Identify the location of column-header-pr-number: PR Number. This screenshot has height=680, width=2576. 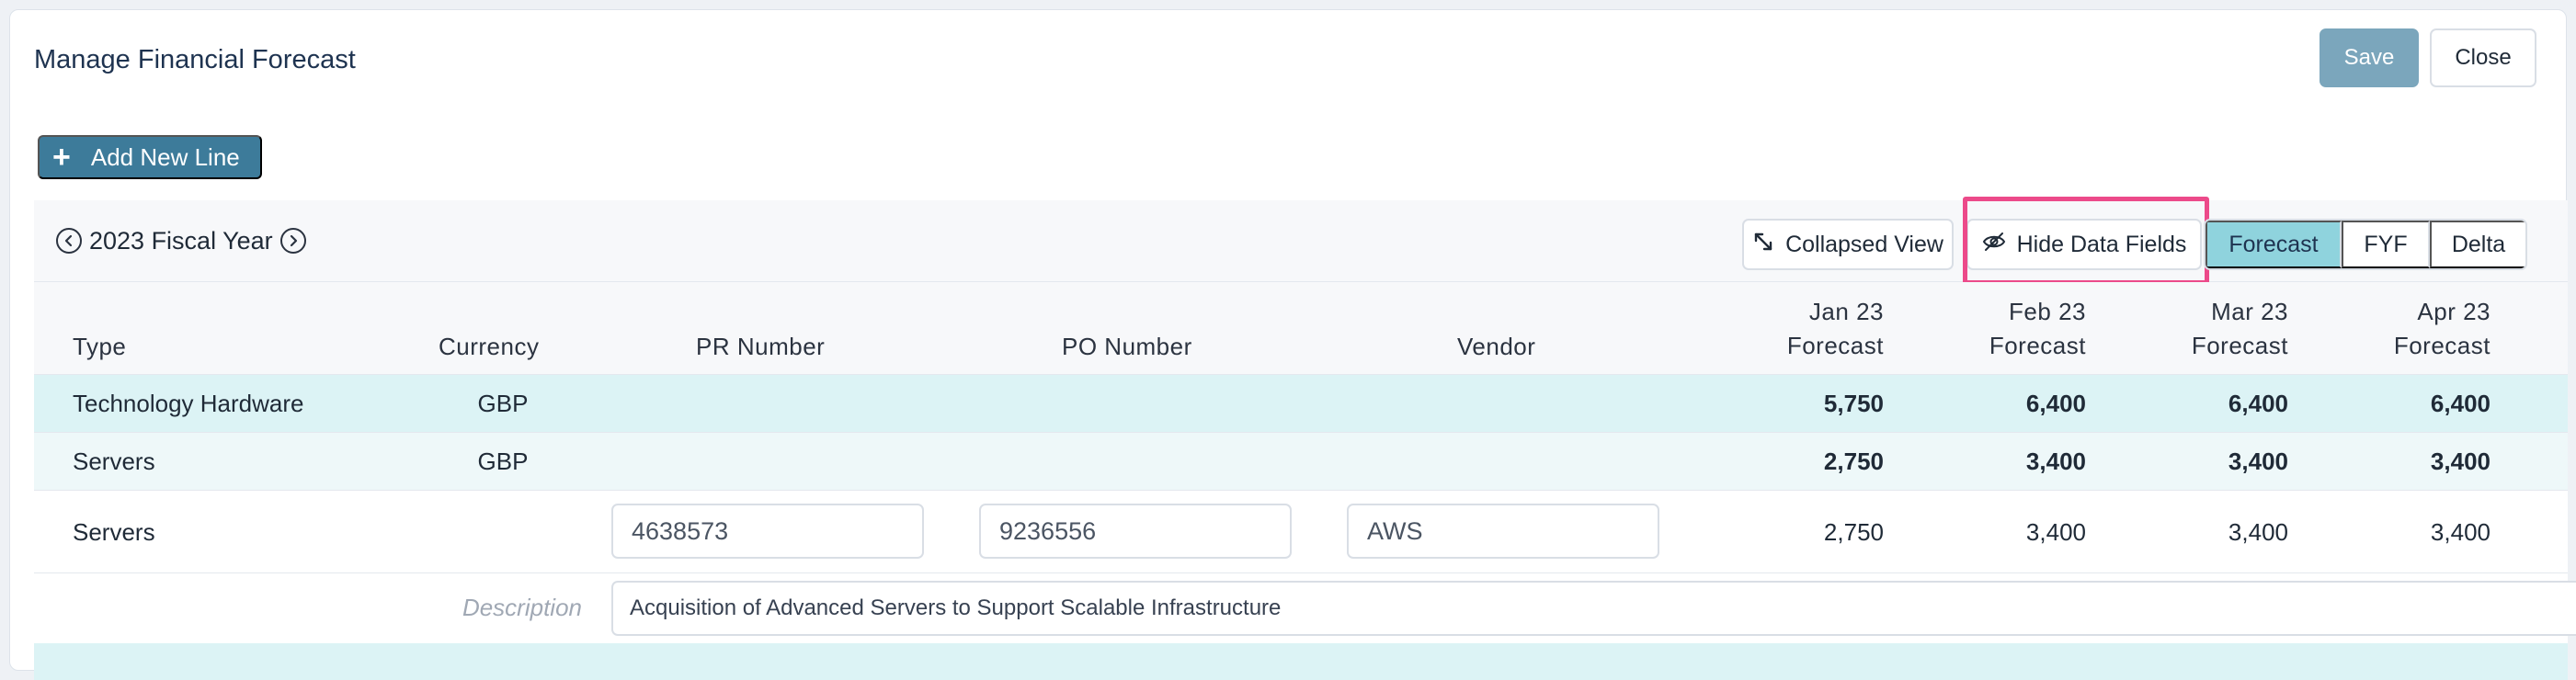
(761, 346).